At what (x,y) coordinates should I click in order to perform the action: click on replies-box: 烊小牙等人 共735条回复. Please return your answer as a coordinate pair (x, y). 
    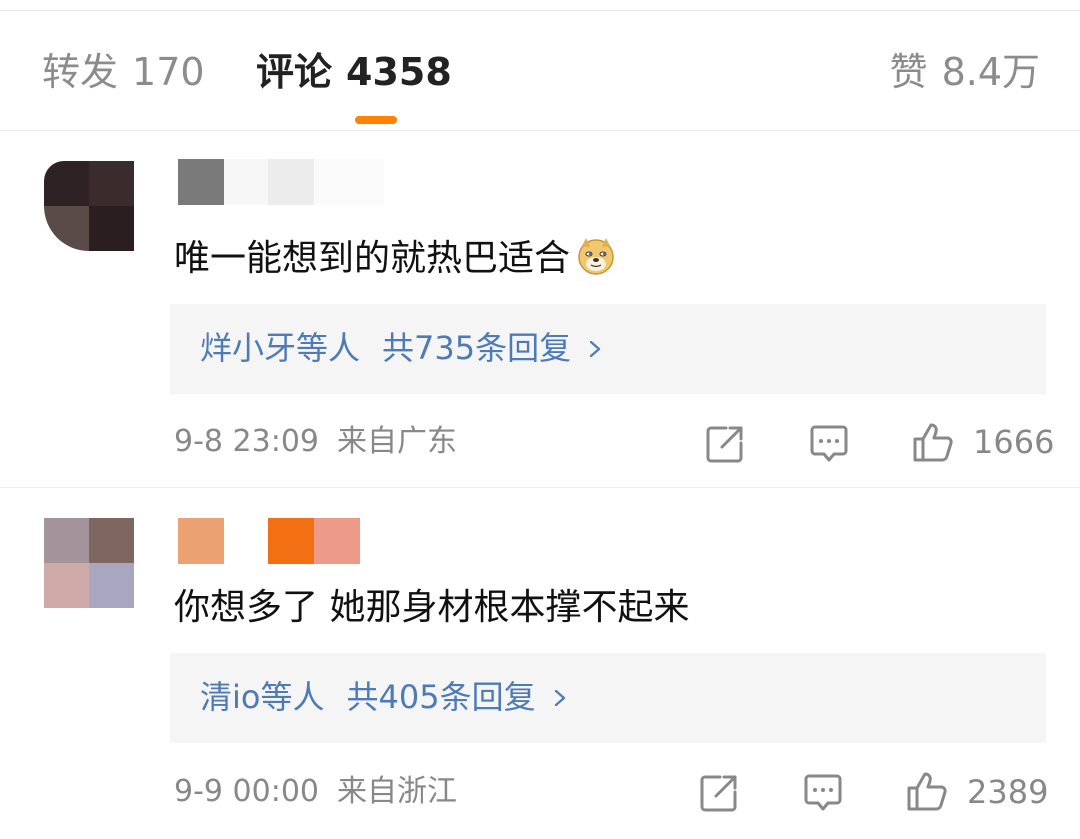
    Looking at the image, I should click on (608, 349).